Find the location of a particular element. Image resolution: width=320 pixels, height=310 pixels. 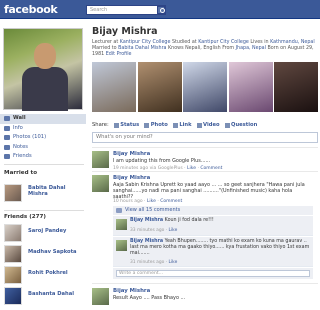

info-icon is located at coordinates (7, 128).